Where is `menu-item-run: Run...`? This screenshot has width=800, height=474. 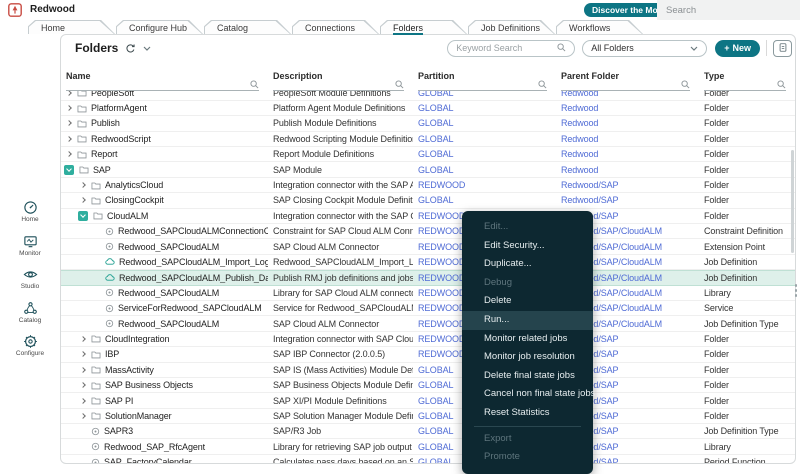
menu-item-run: Run... is located at coordinates (527, 320).